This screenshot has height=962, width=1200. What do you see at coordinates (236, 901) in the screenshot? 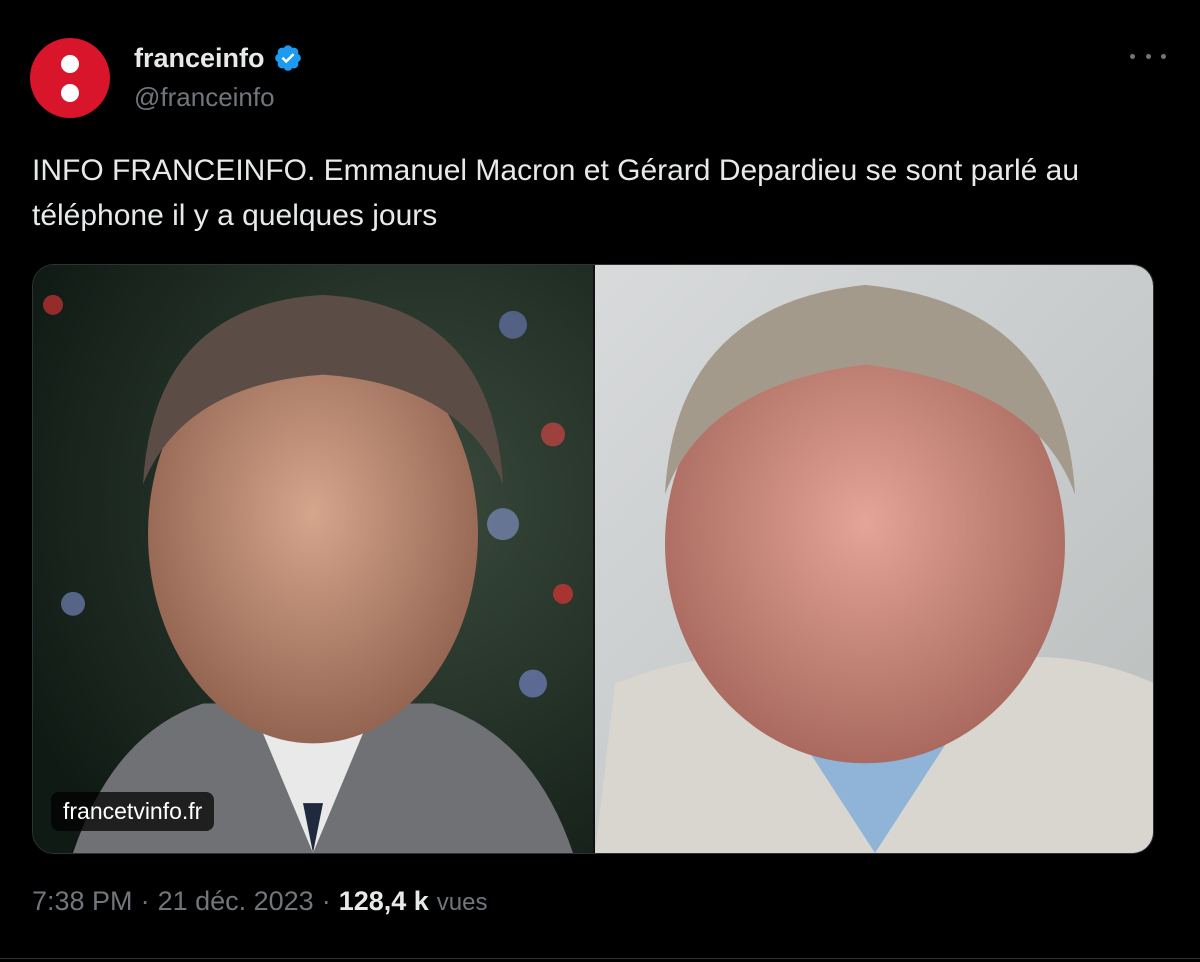
I see `tweet-date: 21 déc. 2023` at bounding box center [236, 901].